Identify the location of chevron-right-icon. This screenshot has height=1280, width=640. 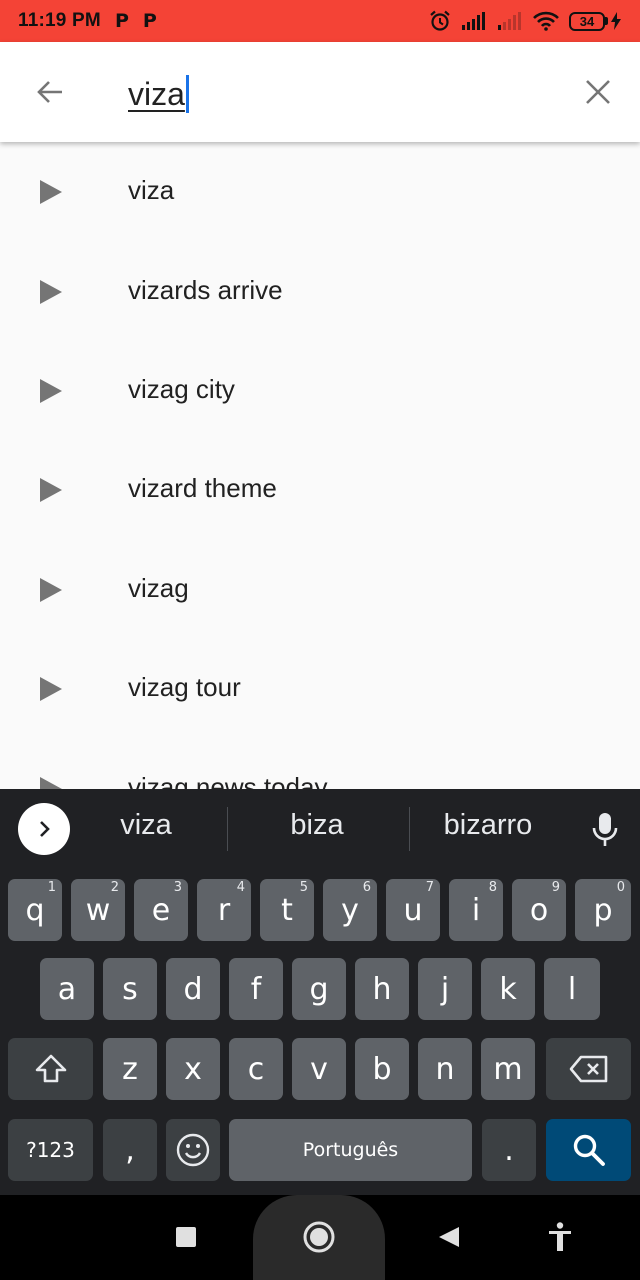
(45, 829).